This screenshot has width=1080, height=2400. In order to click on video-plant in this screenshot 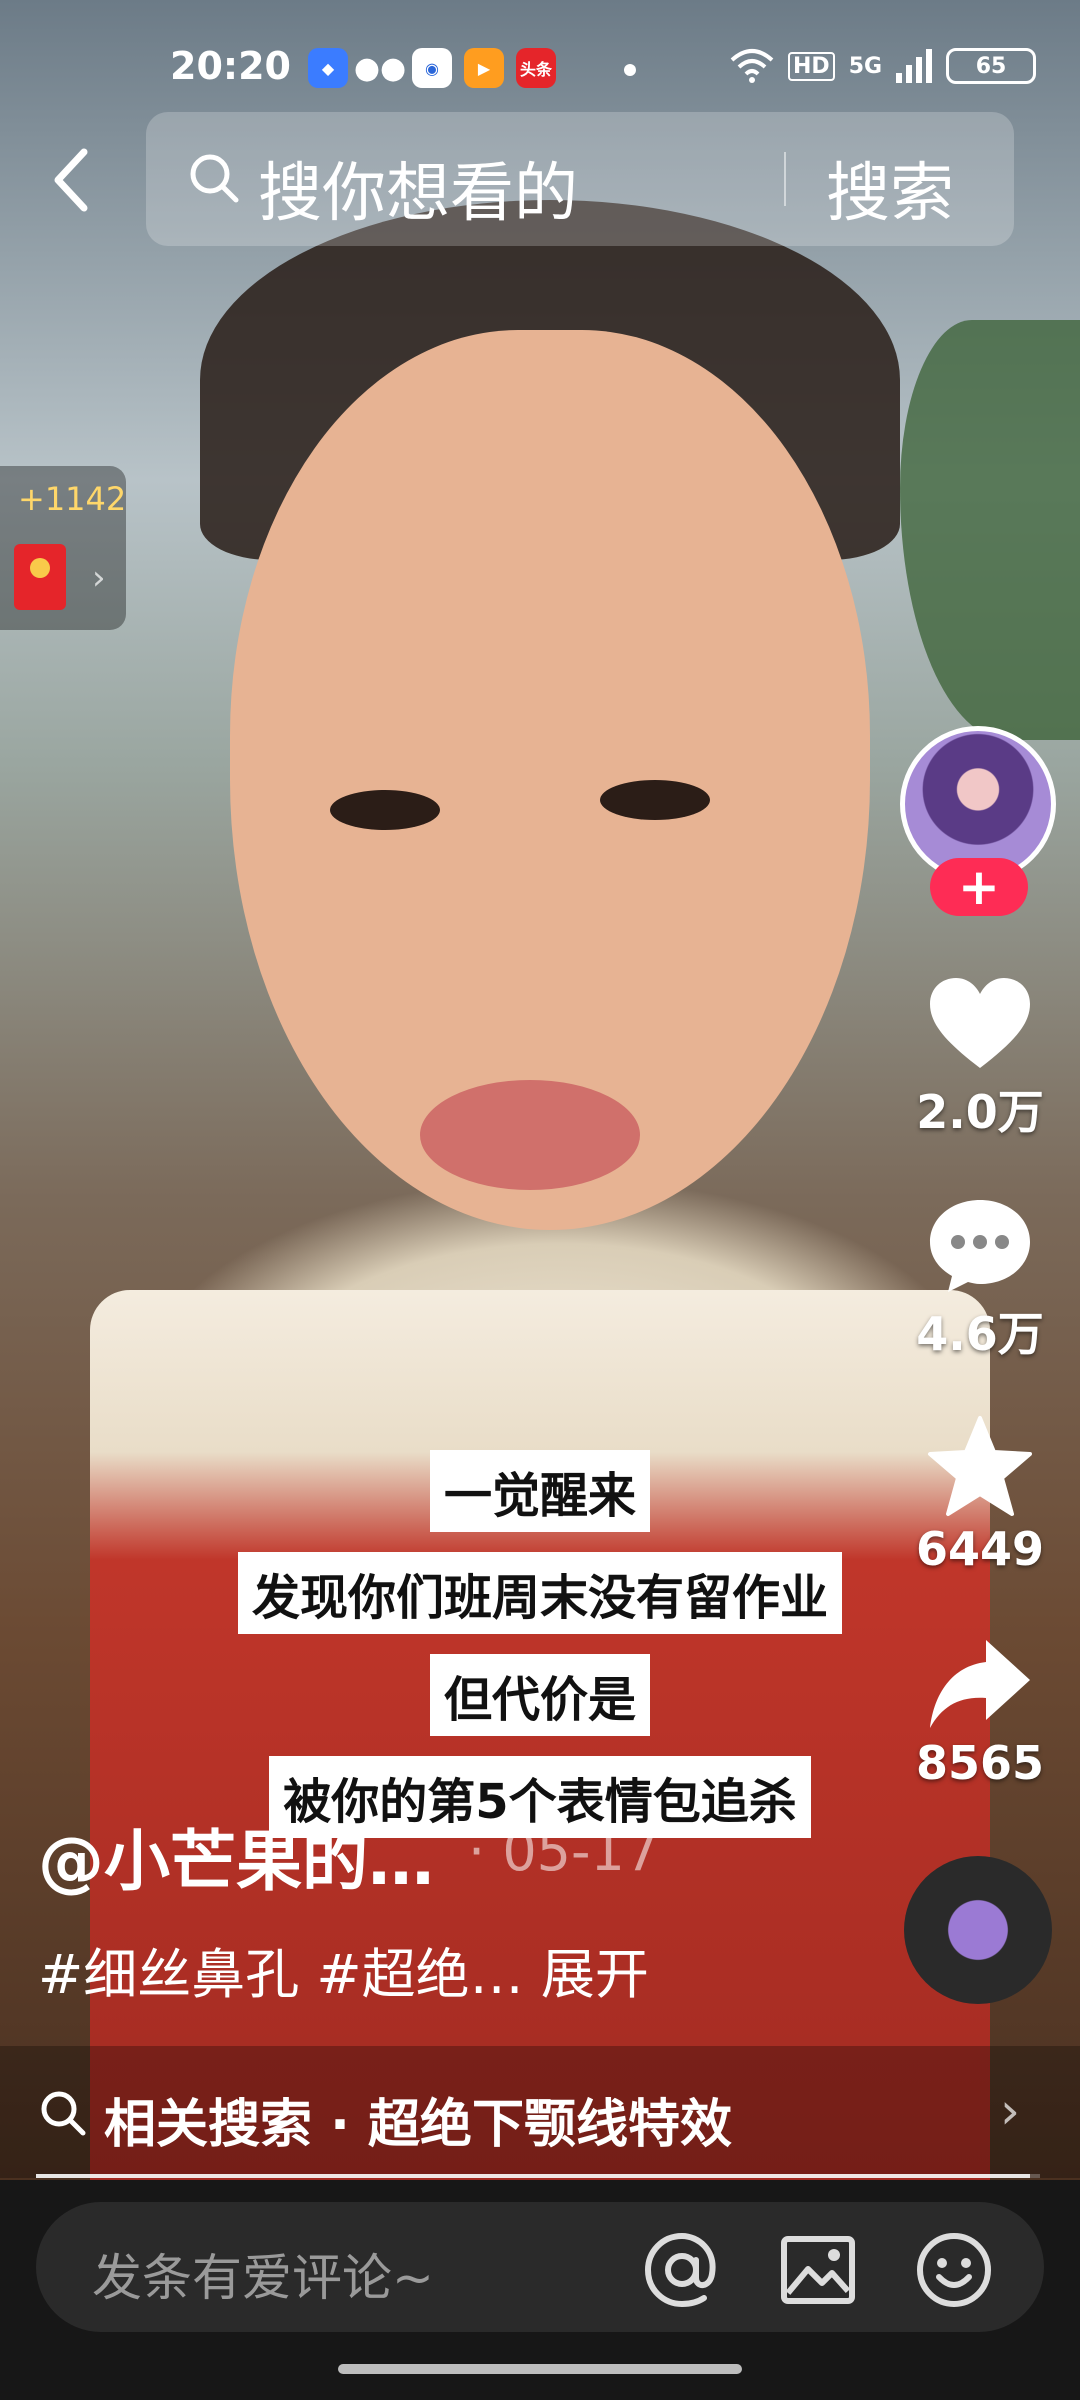, I will do `click(990, 530)`.